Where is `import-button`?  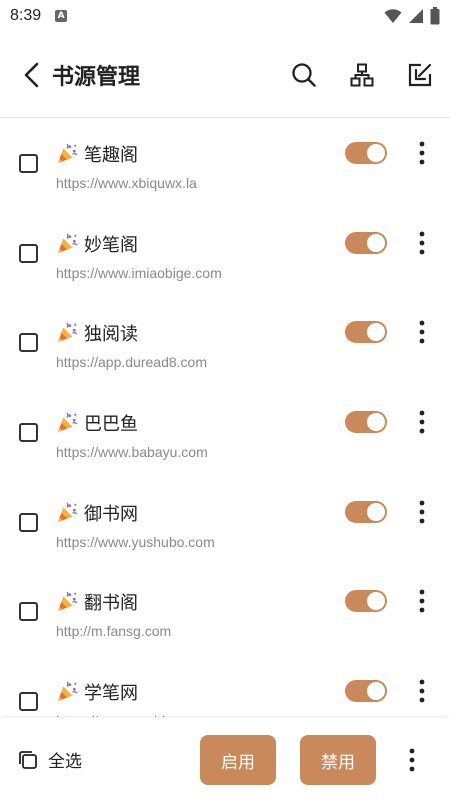 import-button is located at coordinates (420, 75).